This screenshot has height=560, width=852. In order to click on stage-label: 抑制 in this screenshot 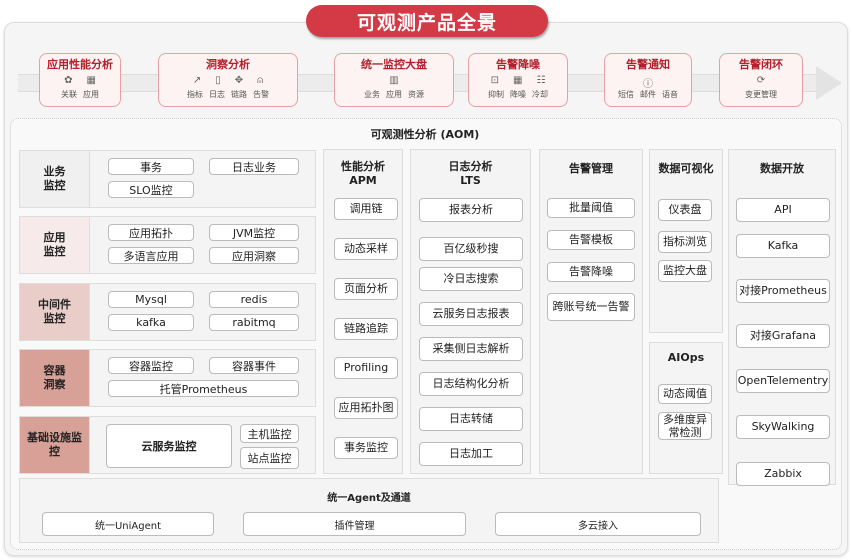, I will do `click(496, 94)`.